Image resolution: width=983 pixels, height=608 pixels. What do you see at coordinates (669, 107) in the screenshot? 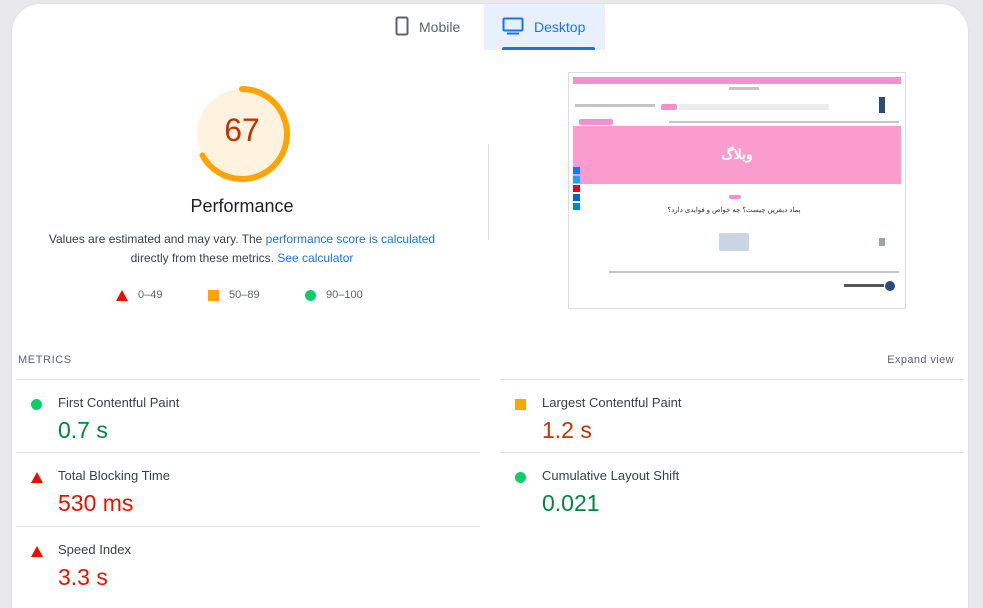
I see `thumb-search-button` at bounding box center [669, 107].